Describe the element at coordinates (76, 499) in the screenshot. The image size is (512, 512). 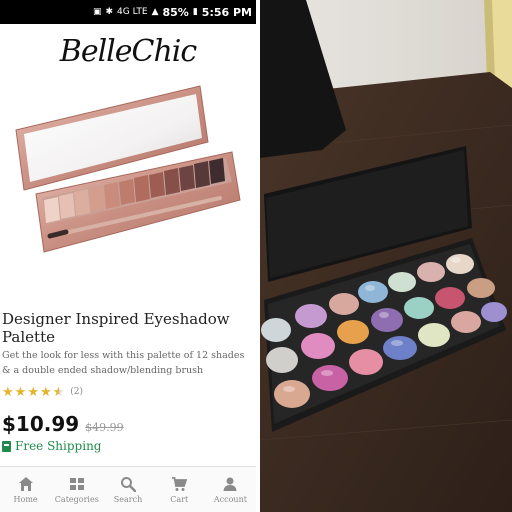
I see `nav-categories-label: Categories` at that location.